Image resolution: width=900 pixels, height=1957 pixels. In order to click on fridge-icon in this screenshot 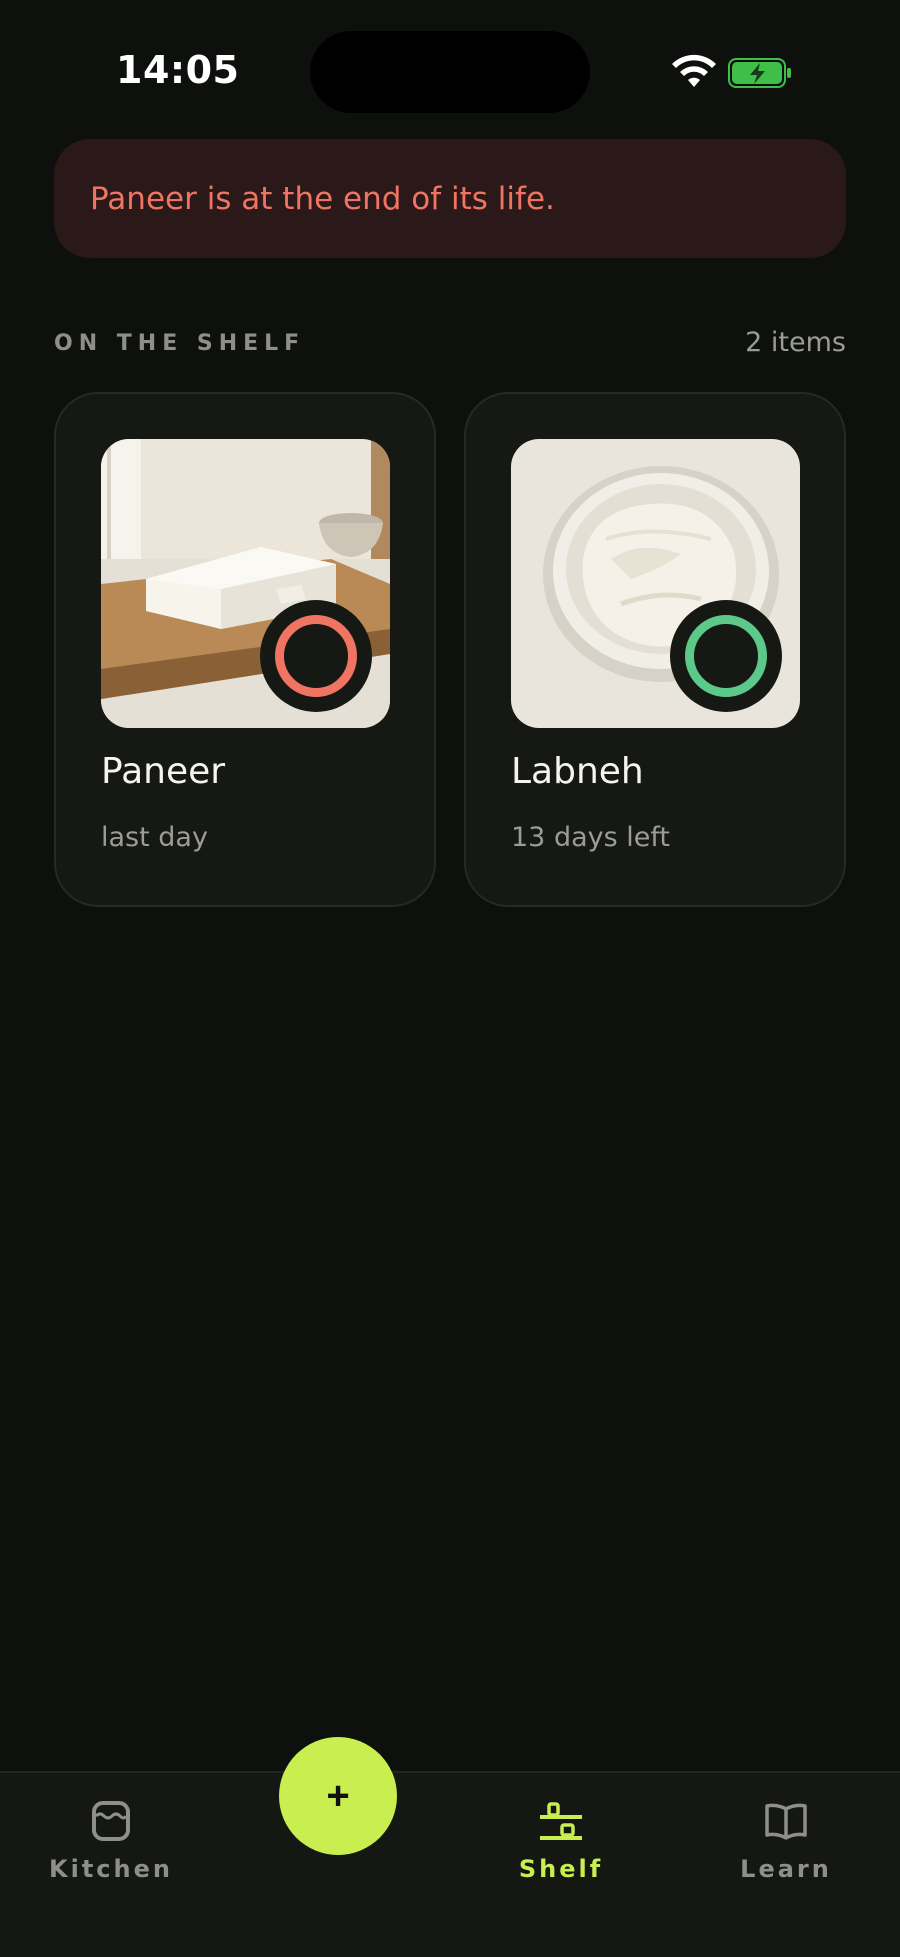, I will do `click(111, 1821)`.